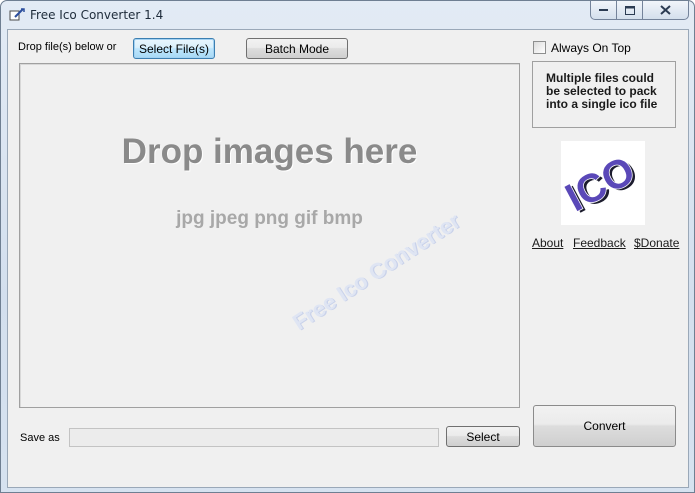 The height and width of the screenshot is (493, 695). I want to click on save-as-label: Save as, so click(40, 438).